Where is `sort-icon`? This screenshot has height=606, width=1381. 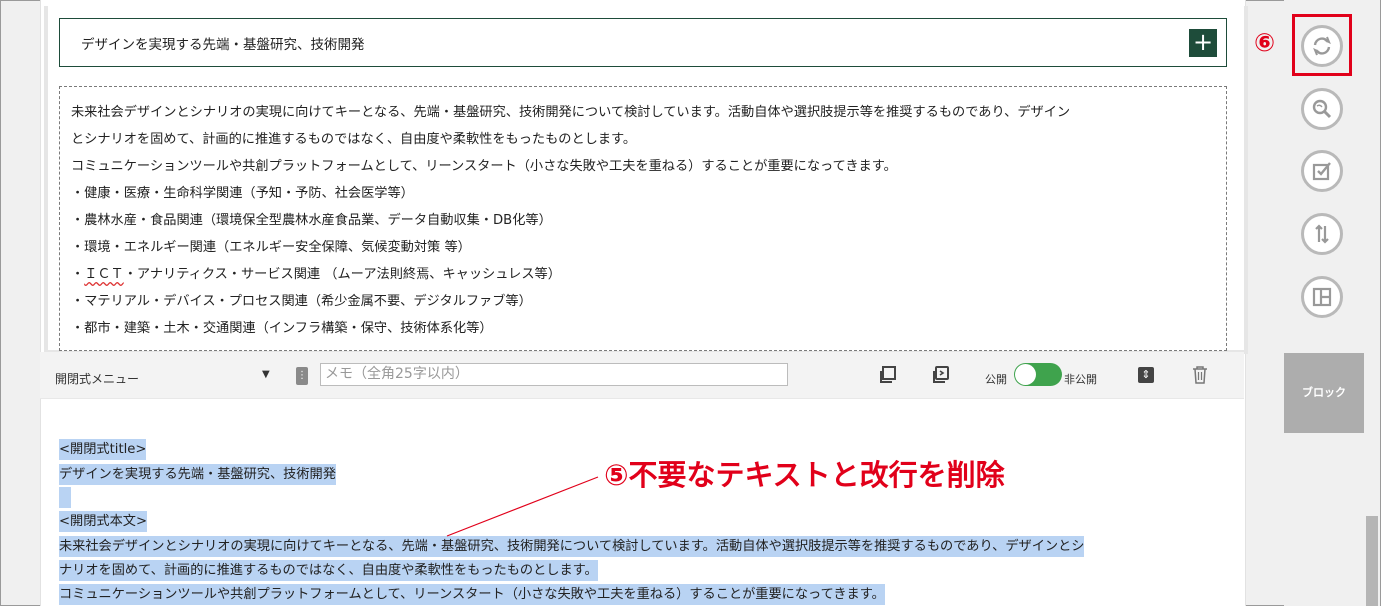 sort-icon is located at coordinates (1322, 234).